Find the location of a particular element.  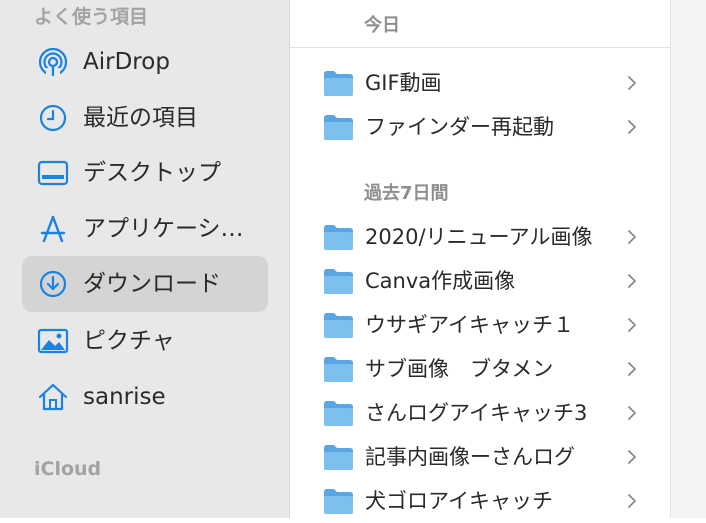

sidebar-item-label: ピクチャ is located at coordinates (129, 341).